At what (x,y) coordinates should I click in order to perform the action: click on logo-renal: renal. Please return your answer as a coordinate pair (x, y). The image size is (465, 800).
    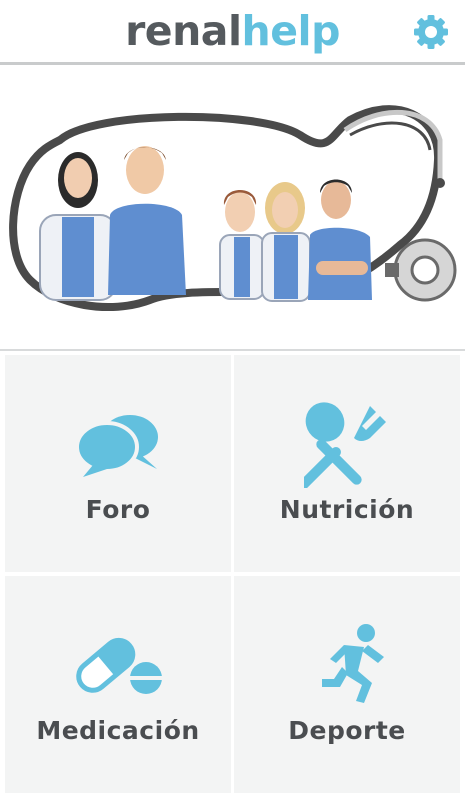
    Looking at the image, I should click on (183, 31).